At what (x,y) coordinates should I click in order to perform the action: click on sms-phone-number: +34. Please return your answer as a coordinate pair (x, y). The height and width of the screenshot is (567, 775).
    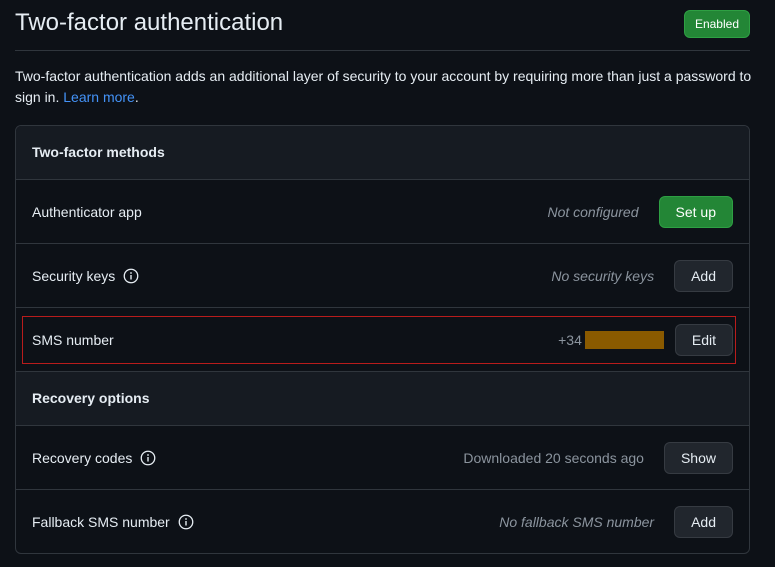
    Looking at the image, I should click on (611, 339).